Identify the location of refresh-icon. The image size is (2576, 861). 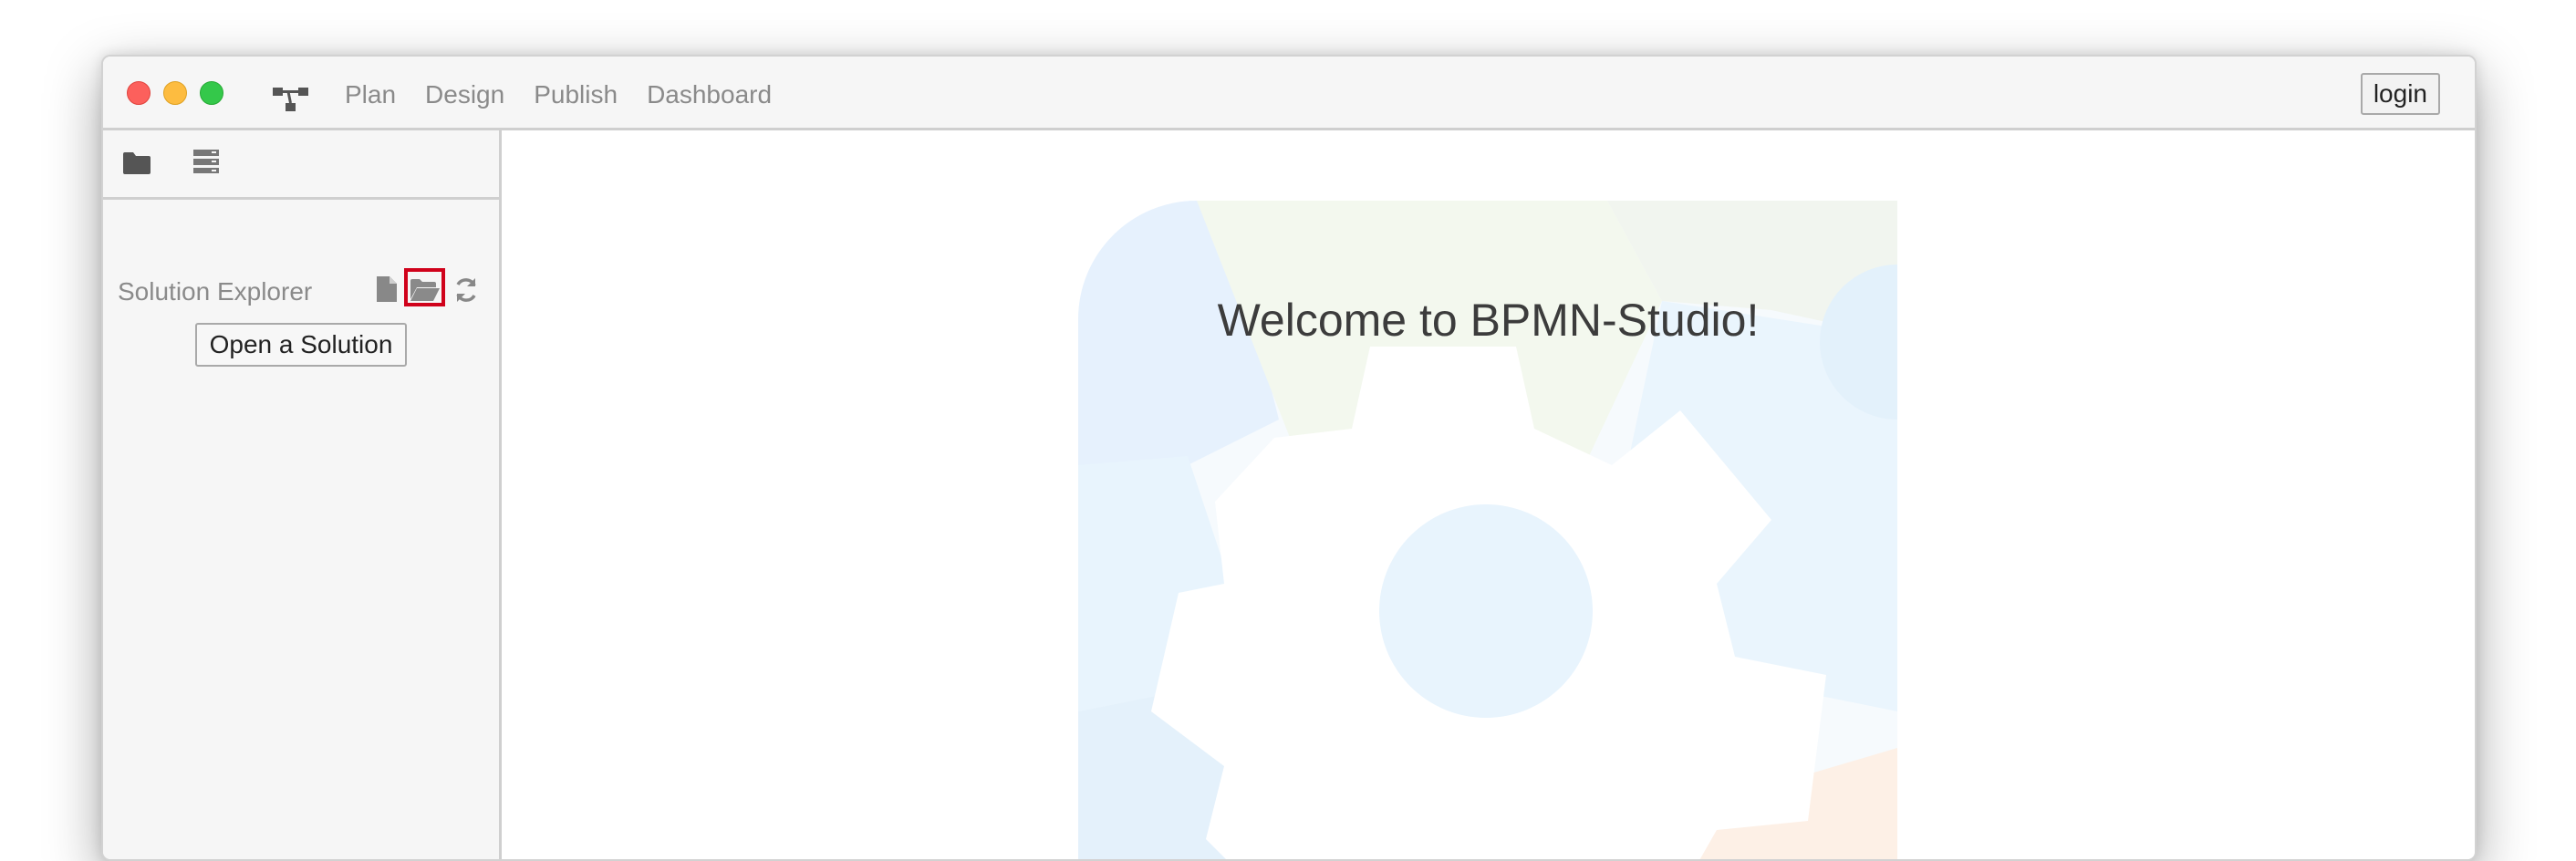
(466, 290).